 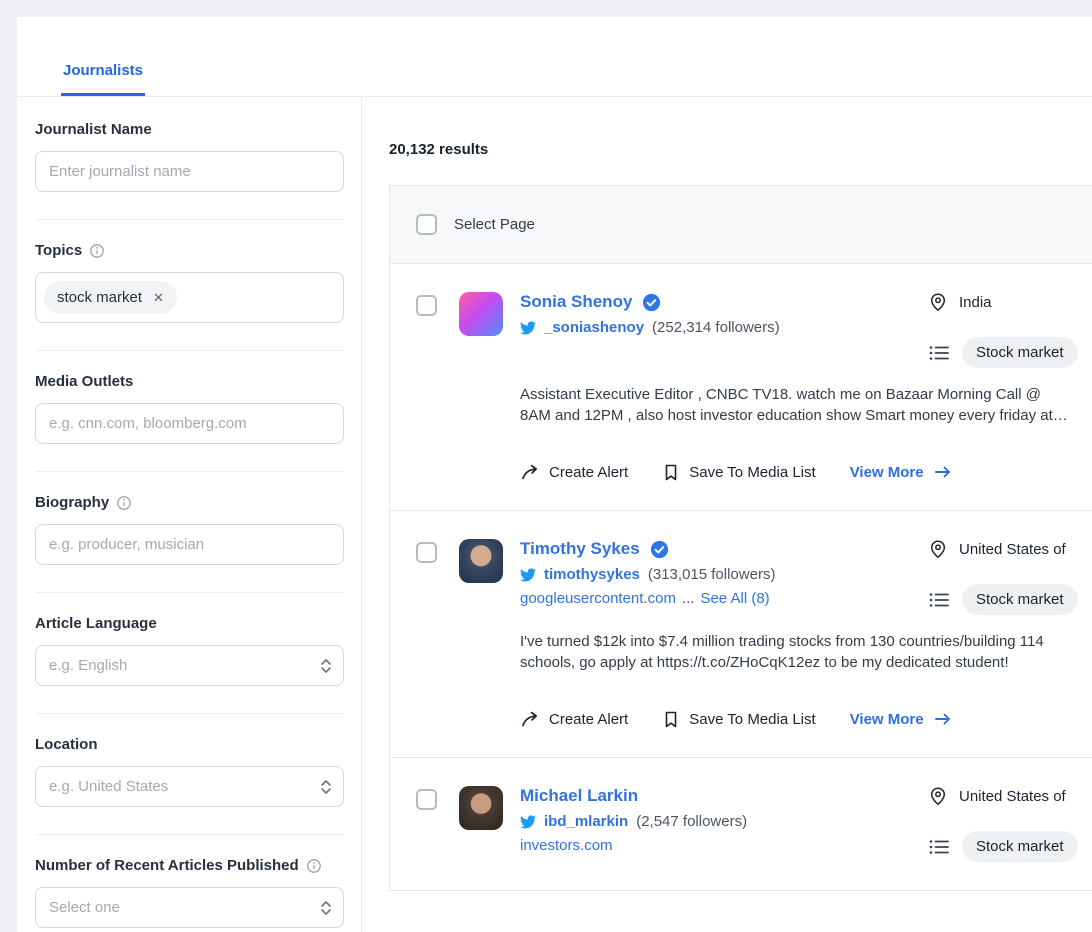 I want to click on media-outlets-input, so click(x=189, y=423).